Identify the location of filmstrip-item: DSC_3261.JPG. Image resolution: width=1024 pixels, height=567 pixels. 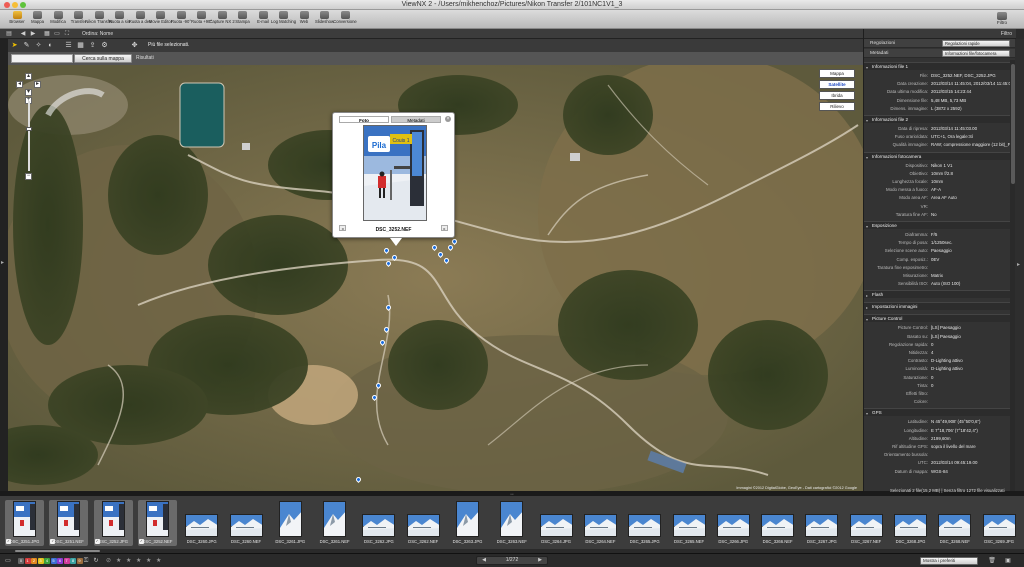
(290, 523).